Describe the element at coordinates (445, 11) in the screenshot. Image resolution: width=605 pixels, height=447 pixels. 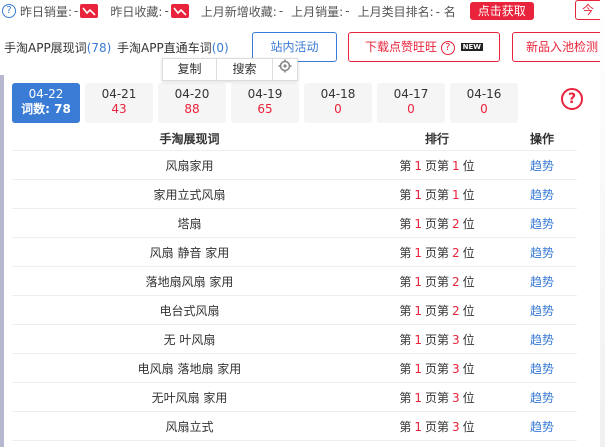
I see `stat-value: - 名` at that location.